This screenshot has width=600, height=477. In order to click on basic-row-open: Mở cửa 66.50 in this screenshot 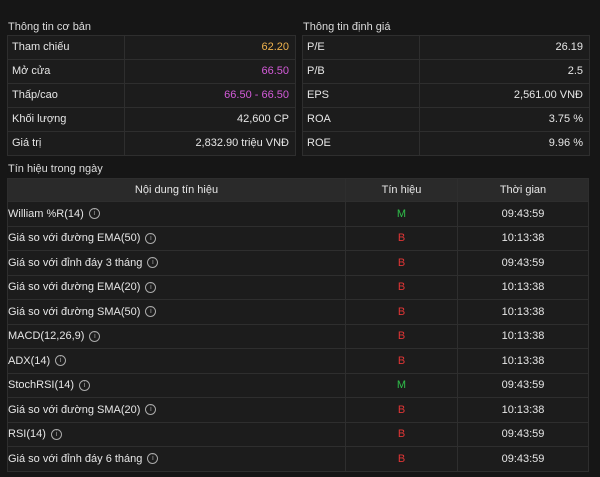, I will do `click(151, 72)`.